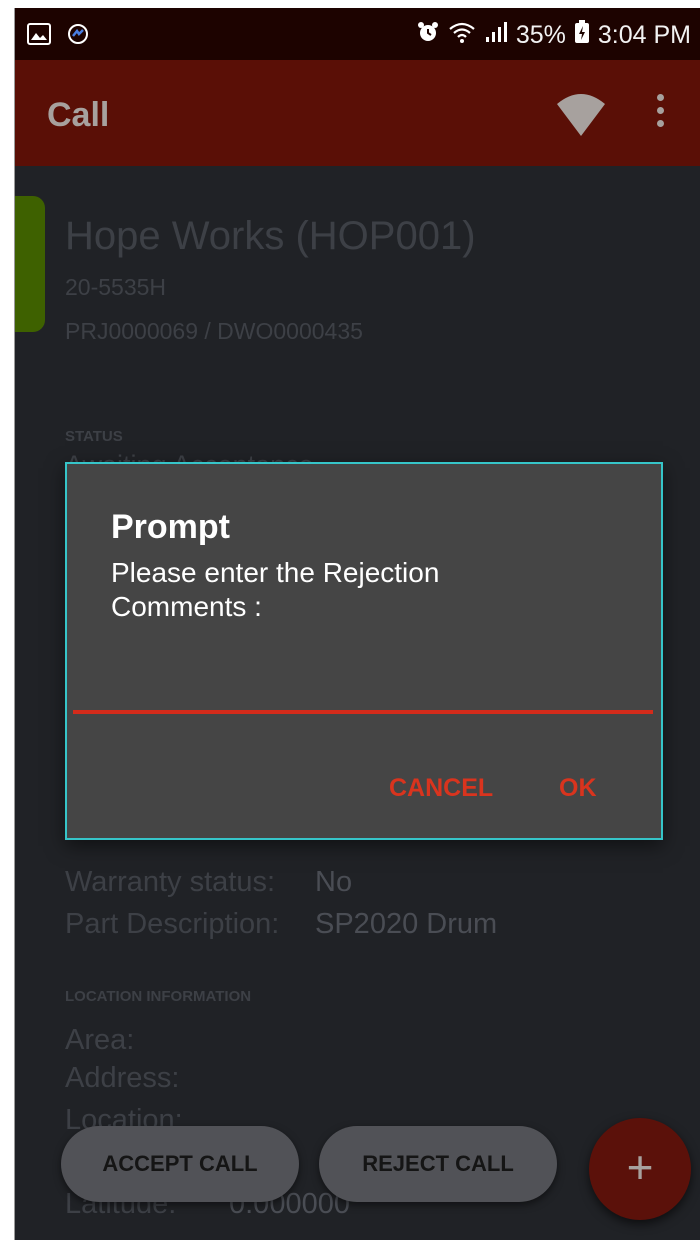 Image resolution: width=700 pixels, height=1243 pixels. Describe the element at coordinates (406, 924) in the screenshot. I see `part-description-value: SP2020 Drum` at that location.